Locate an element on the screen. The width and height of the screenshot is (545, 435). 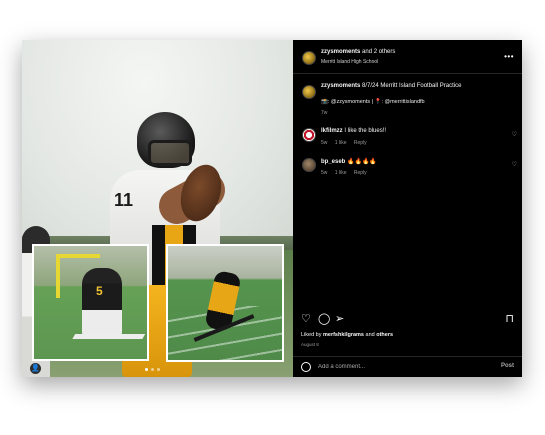
carousel-dots is located at coordinates (152, 369).